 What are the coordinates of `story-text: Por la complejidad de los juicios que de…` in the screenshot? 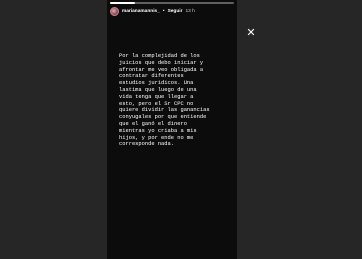 It's located at (164, 100).